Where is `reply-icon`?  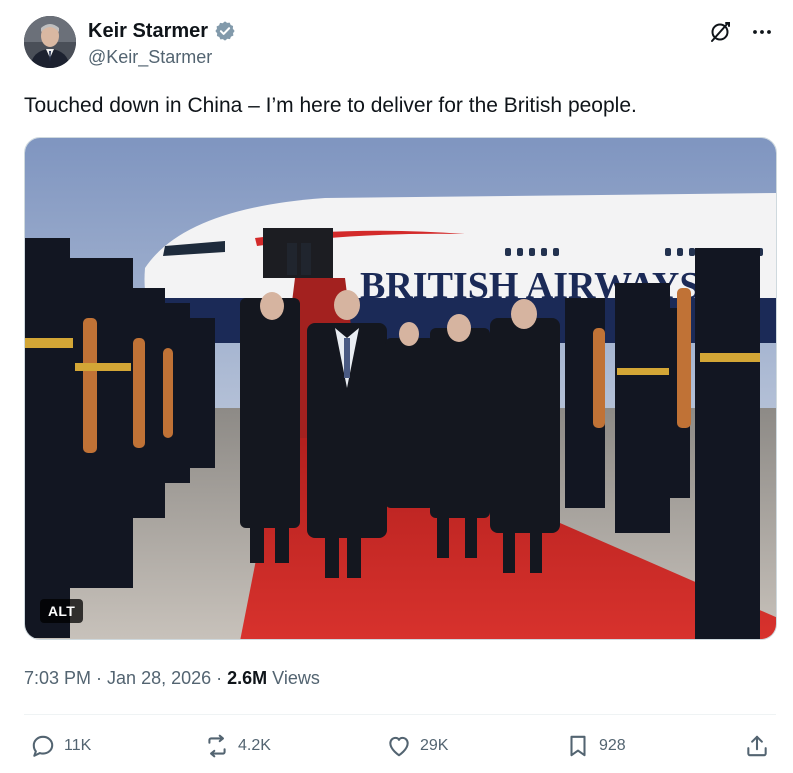 reply-icon is located at coordinates (43, 746).